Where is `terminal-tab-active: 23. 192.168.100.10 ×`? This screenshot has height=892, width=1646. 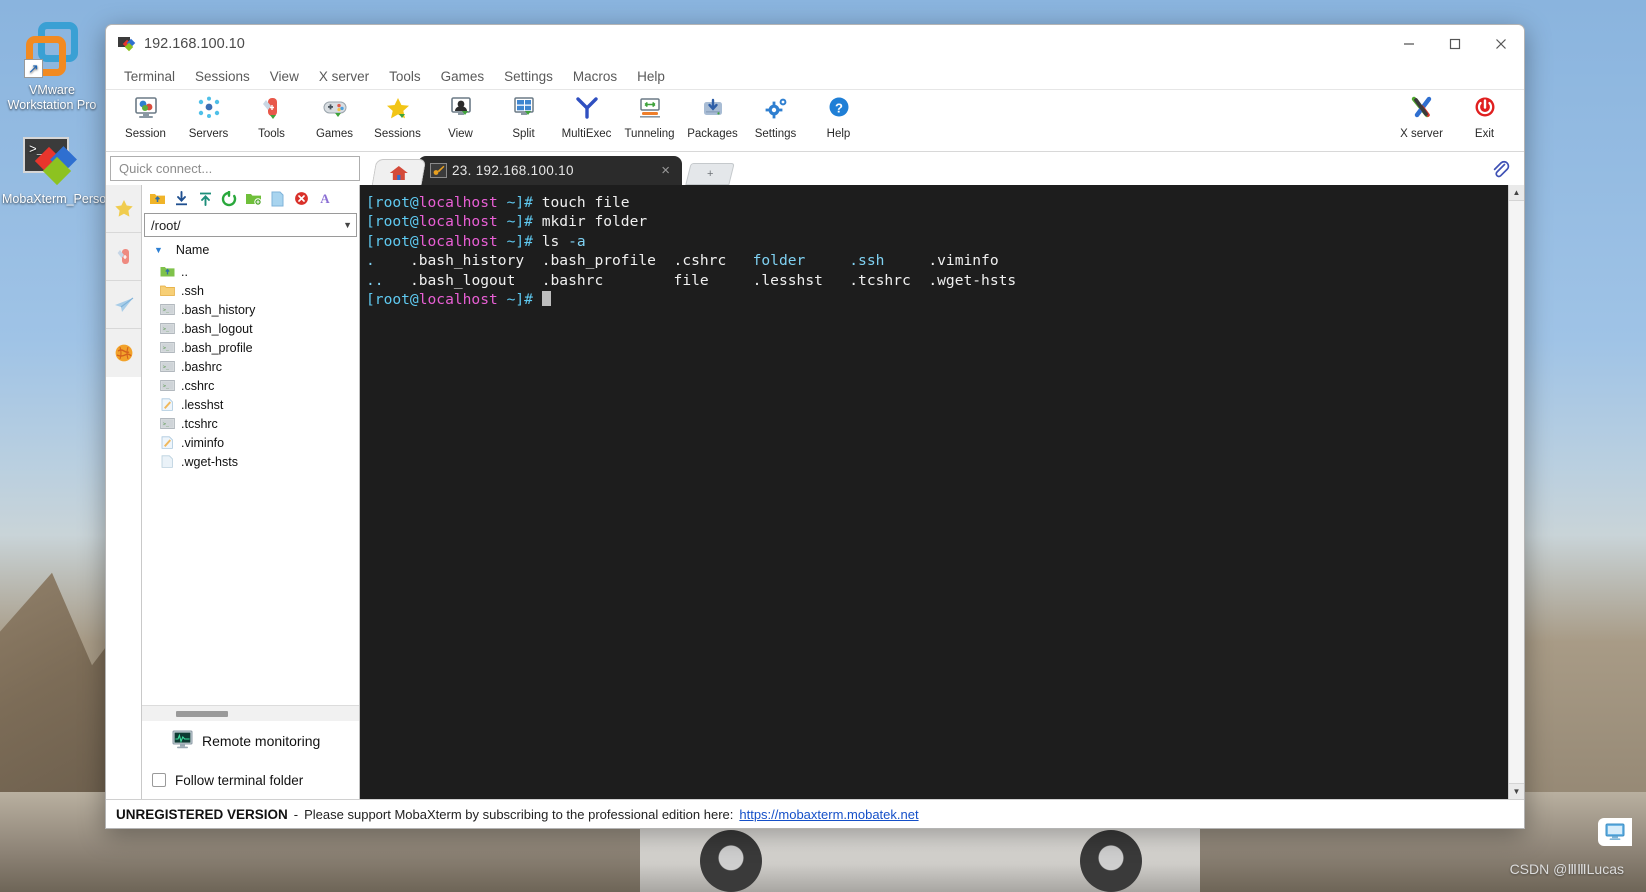
terminal-tab-active: 23. 192.168.100.10 × is located at coordinates (550, 170).